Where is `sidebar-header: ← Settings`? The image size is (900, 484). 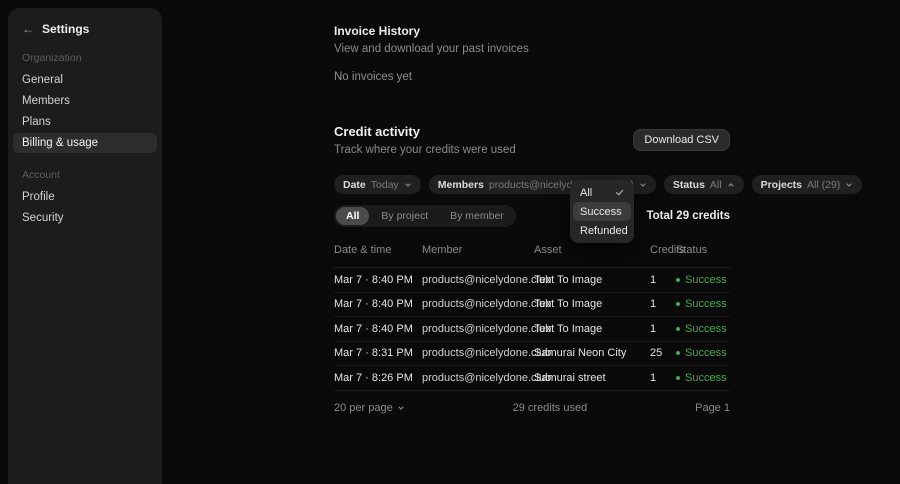
sidebar-header: ← Settings is located at coordinates (85, 22).